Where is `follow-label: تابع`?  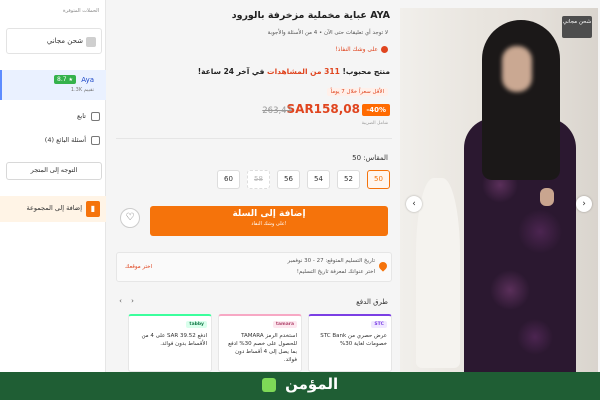
follow-label: تابع is located at coordinates (81, 116).